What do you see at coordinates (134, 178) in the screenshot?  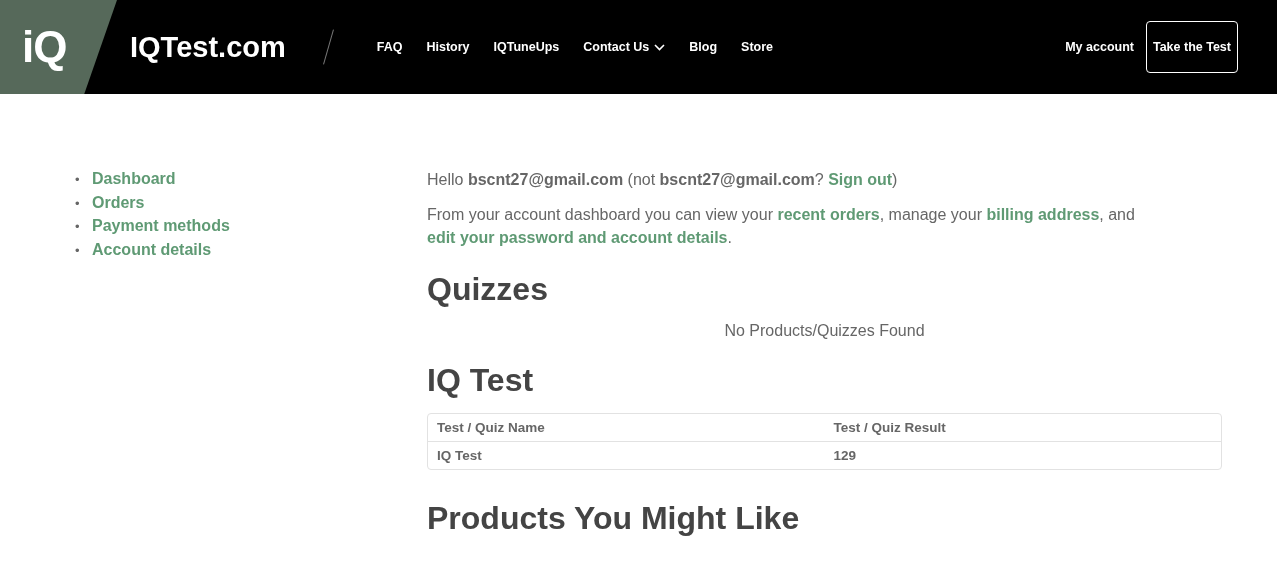 I see `sidebar-link: Dashboard` at bounding box center [134, 178].